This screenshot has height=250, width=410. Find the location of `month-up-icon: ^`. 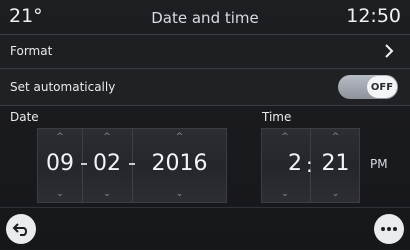

month-up-icon: ^ is located at coordinates (60, 137).